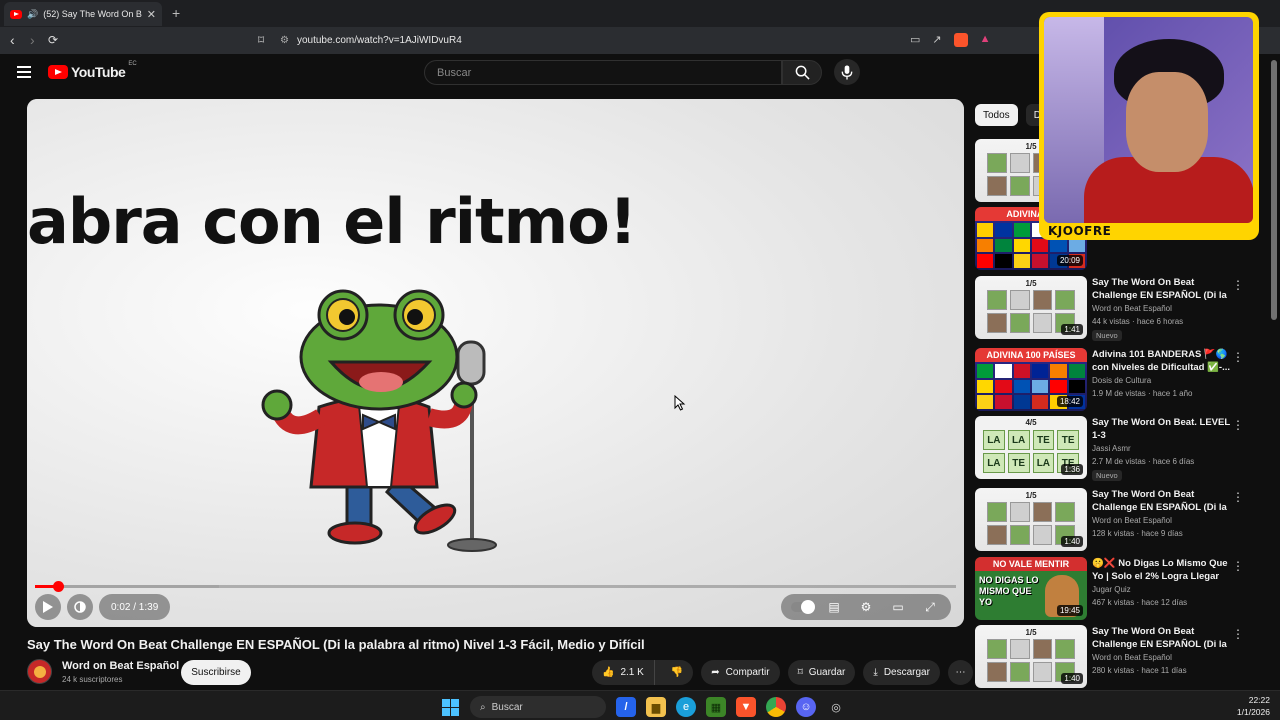 The height and width of the screenshot is (720, 1280). Describe the element at coordinates (776, 707) in the screenshot. I see `chrome-icon` at that location.